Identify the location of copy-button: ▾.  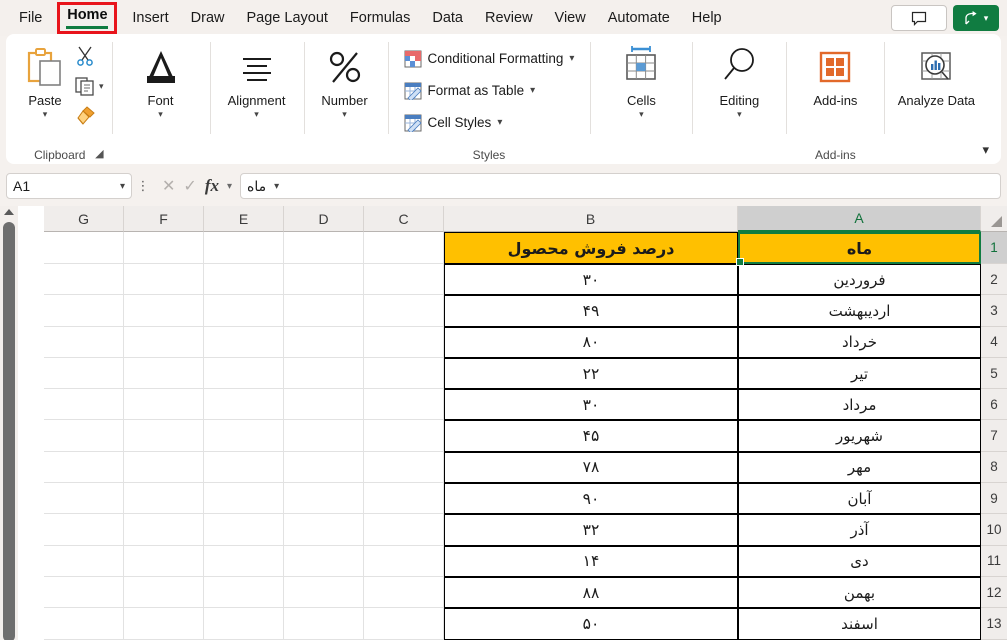
(89, 86).